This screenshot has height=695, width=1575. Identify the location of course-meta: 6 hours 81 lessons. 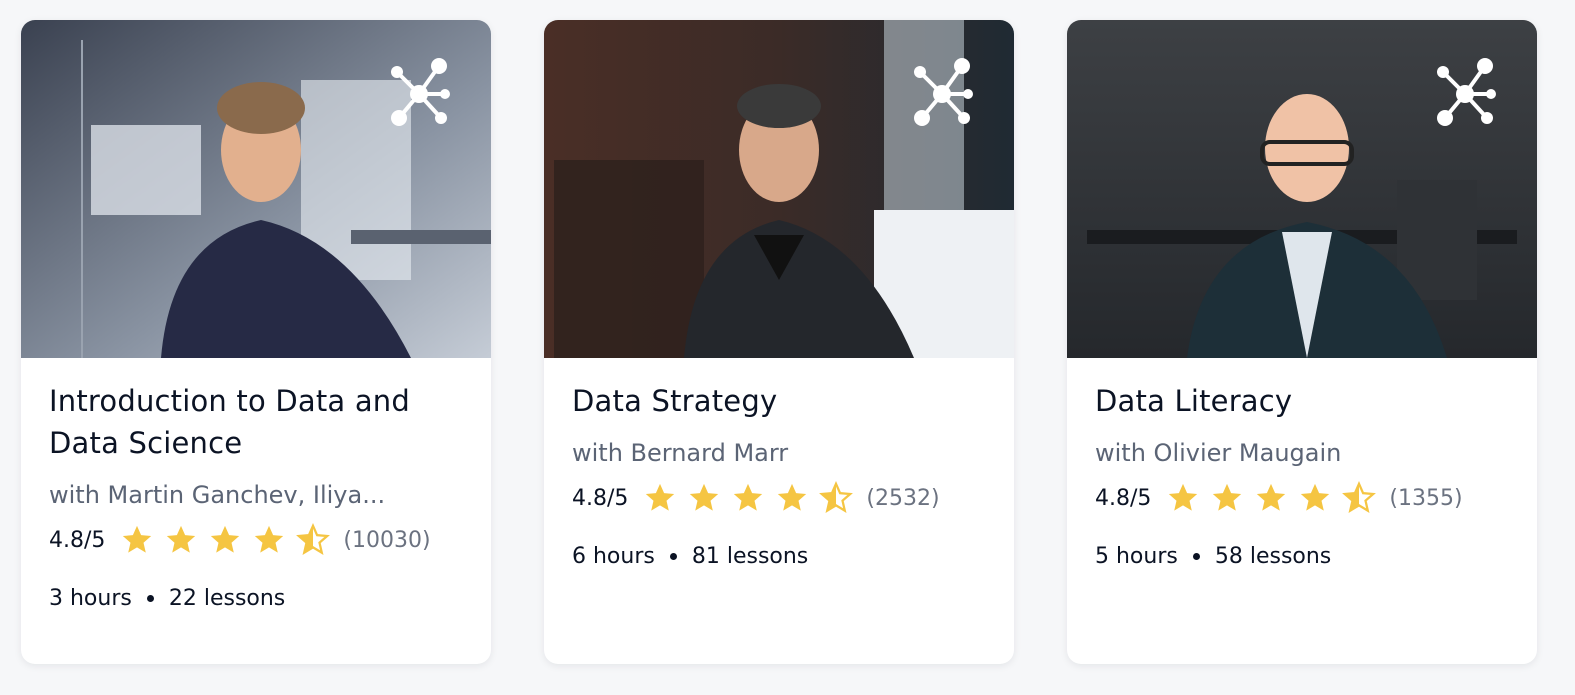
(779, 556).